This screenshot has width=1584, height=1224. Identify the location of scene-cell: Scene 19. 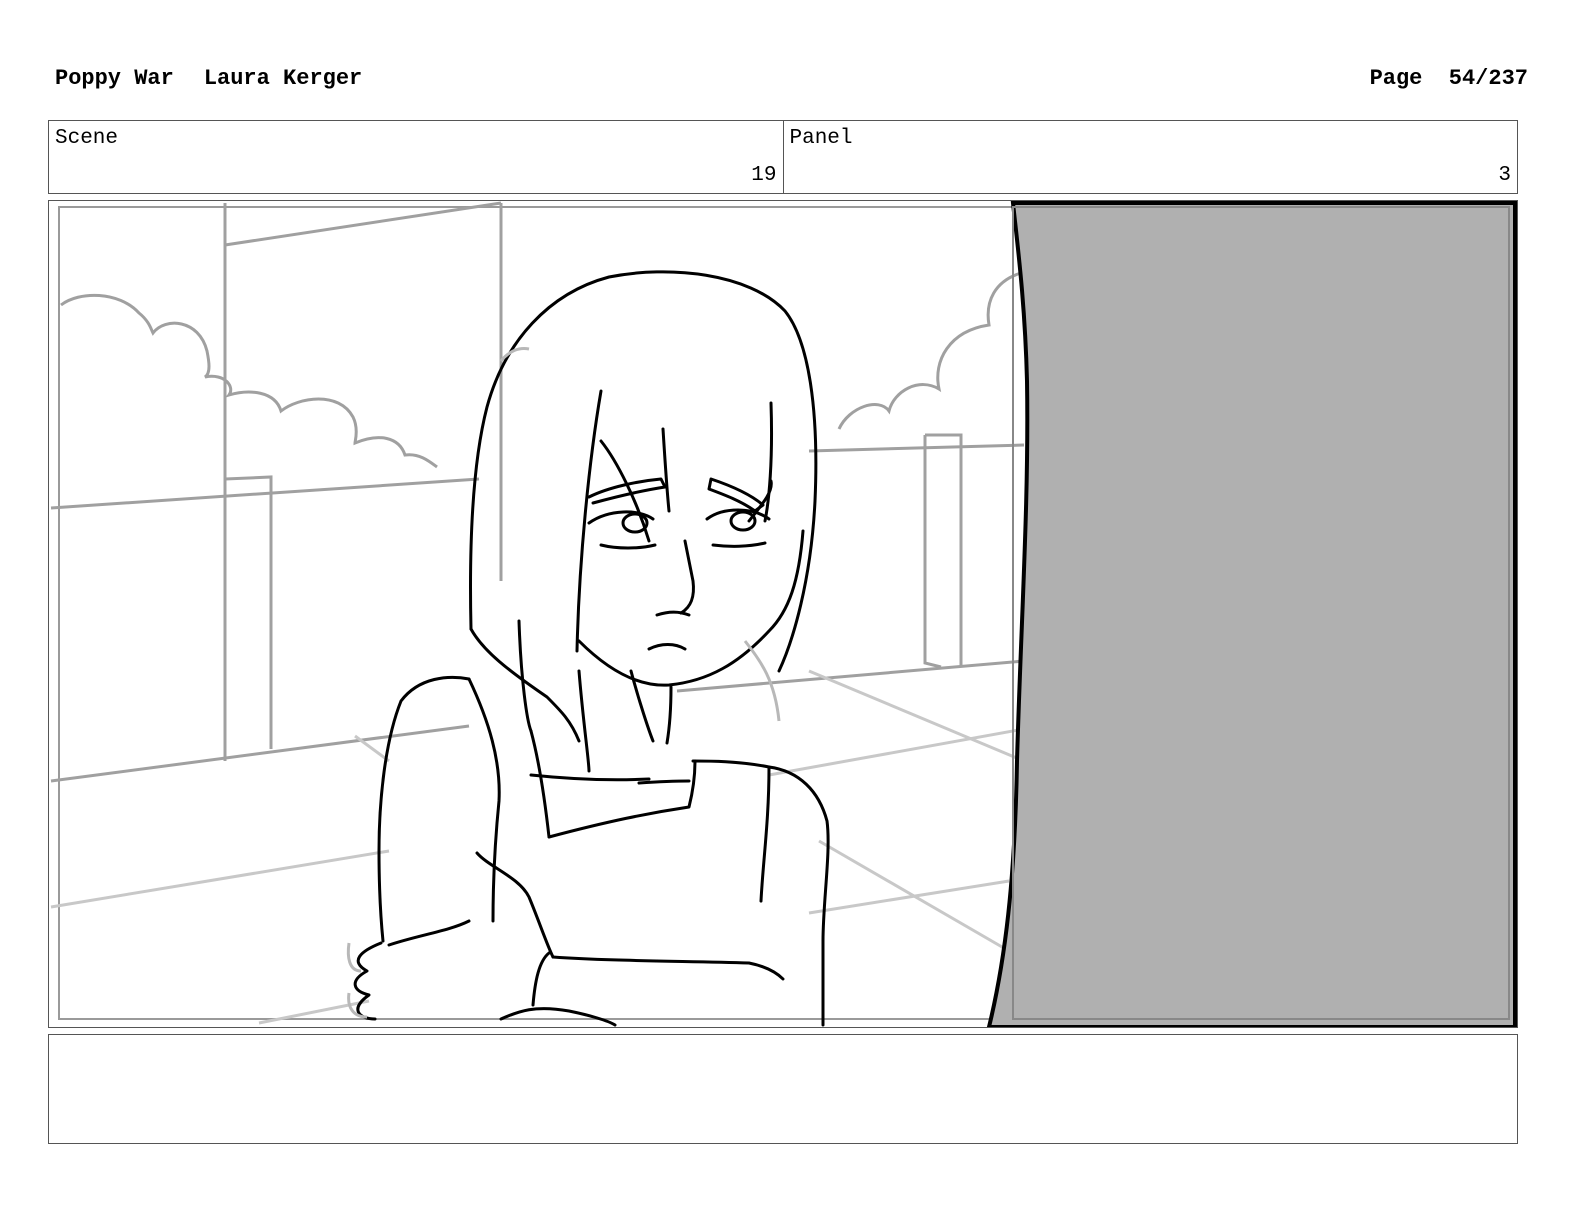
(416, 157).